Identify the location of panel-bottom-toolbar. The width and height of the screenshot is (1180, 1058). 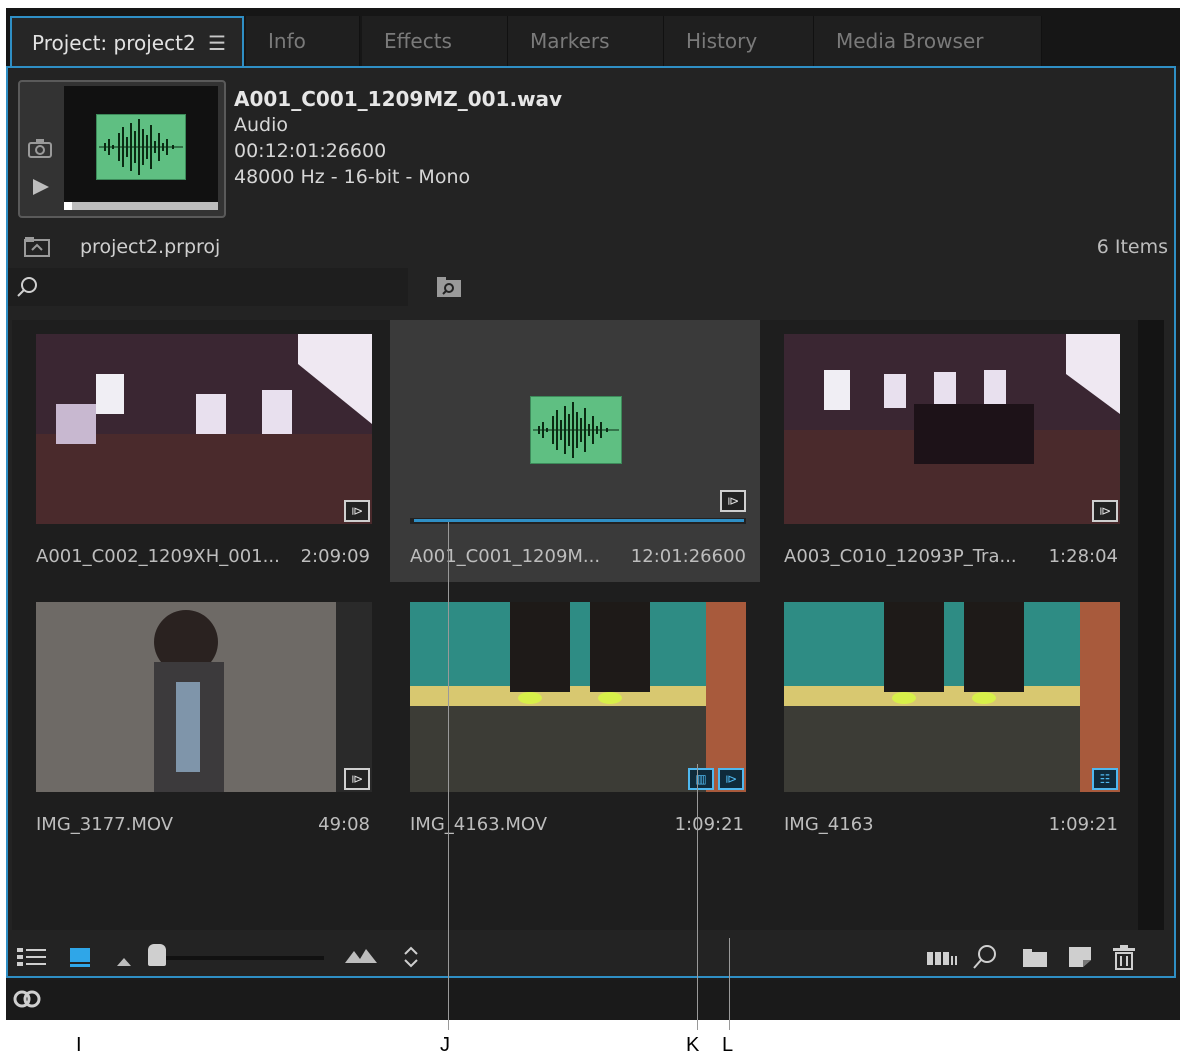
(592, 957).